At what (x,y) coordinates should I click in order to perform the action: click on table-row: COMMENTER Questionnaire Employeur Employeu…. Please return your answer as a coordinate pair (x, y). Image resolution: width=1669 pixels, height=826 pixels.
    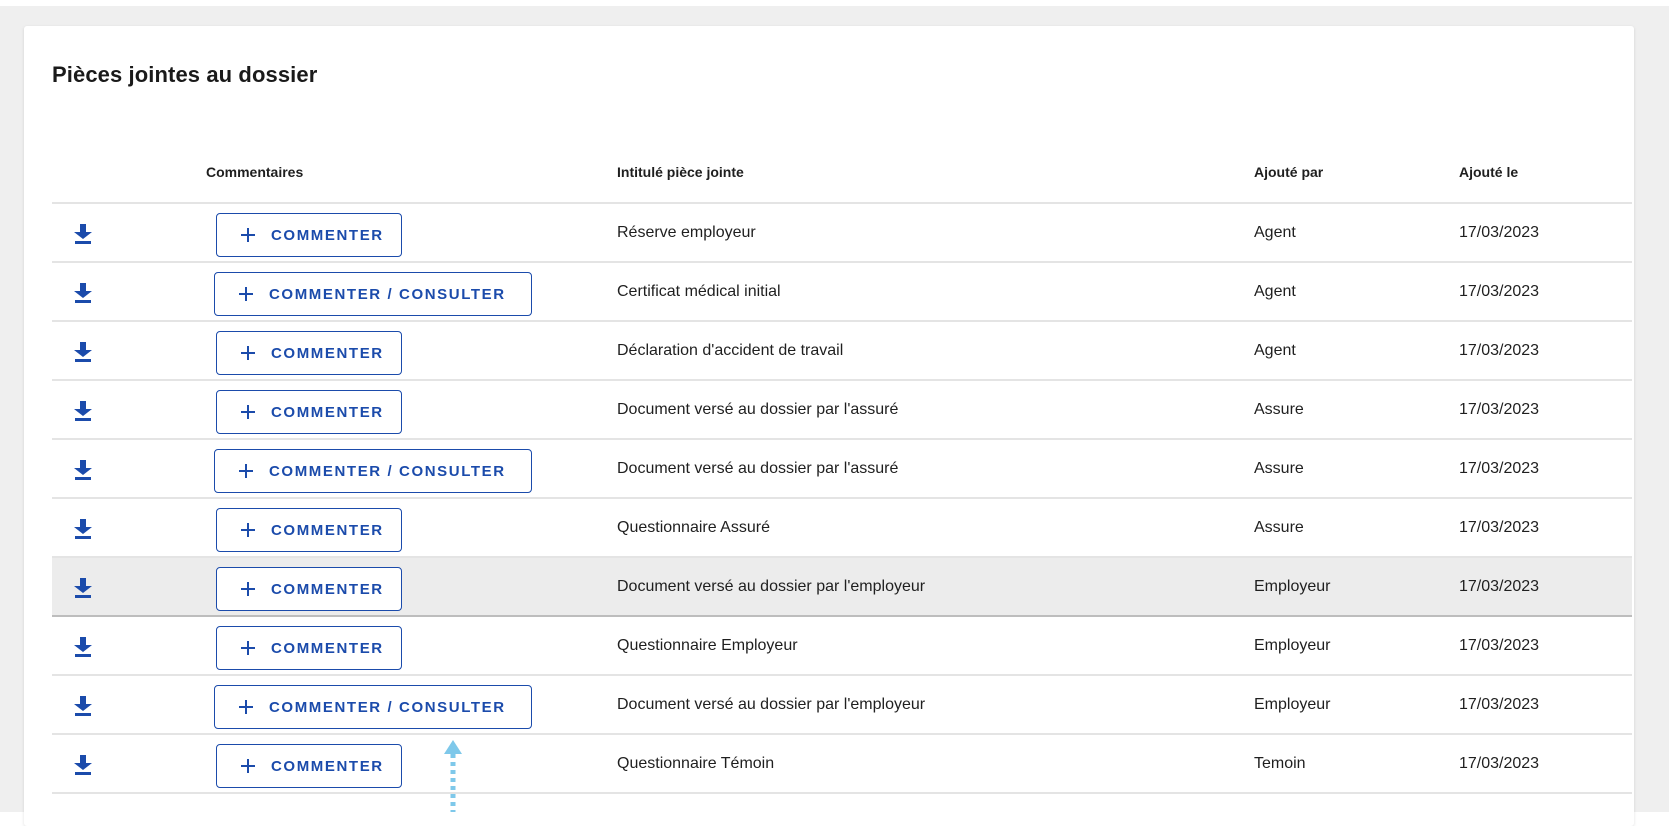
    Looking at the image, I should click on (842, 646).